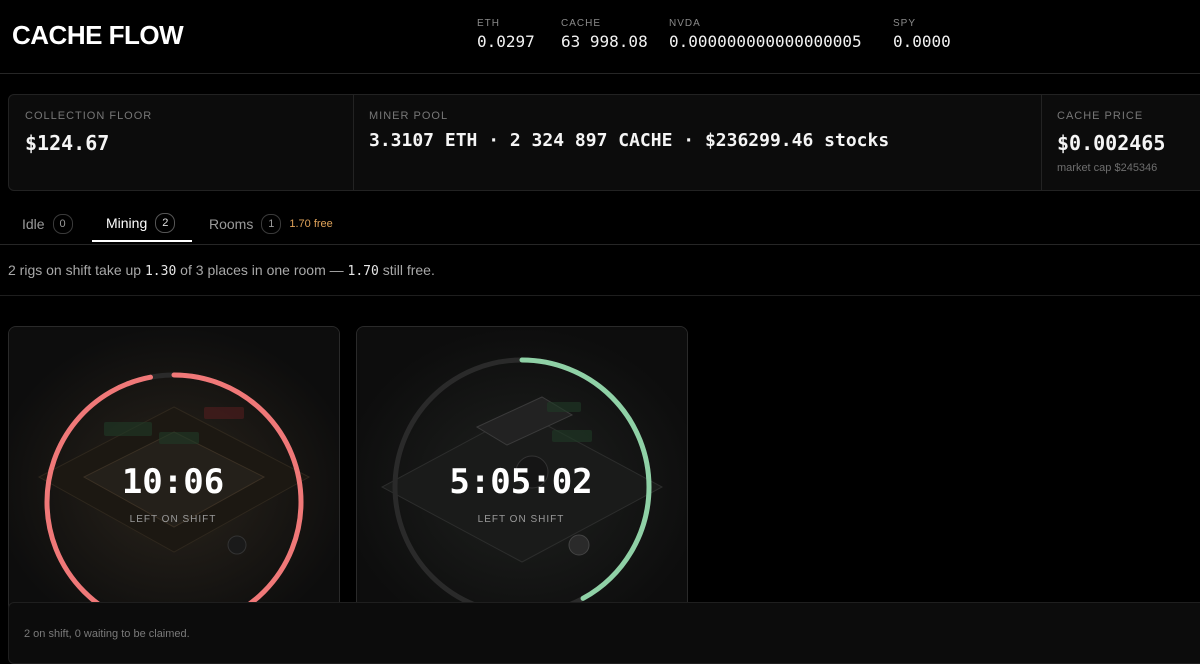 The height and width of the screenshot is (664, 1200). I want to click on app-title: CACHE FLOW, so click(98, 35).